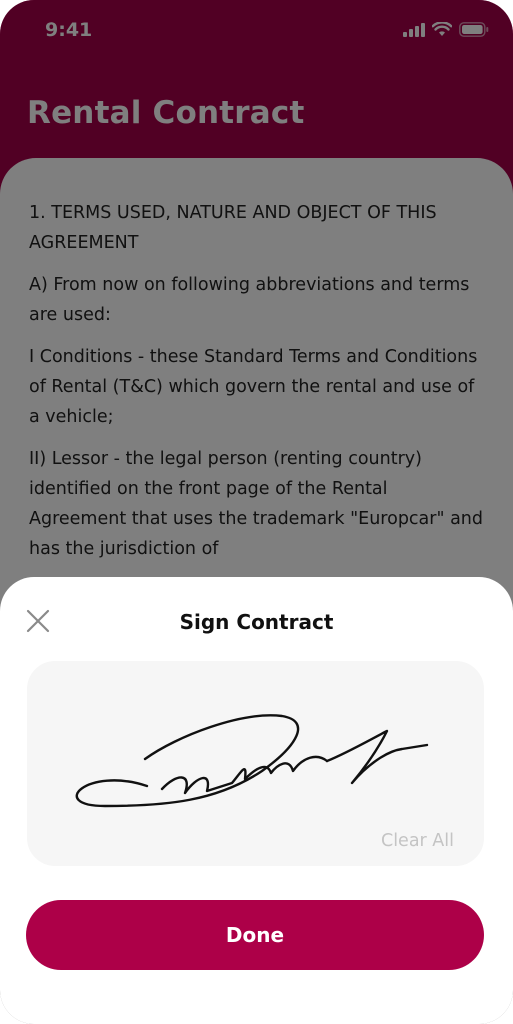  I want to click on done-button: Done, so click(255, 935).